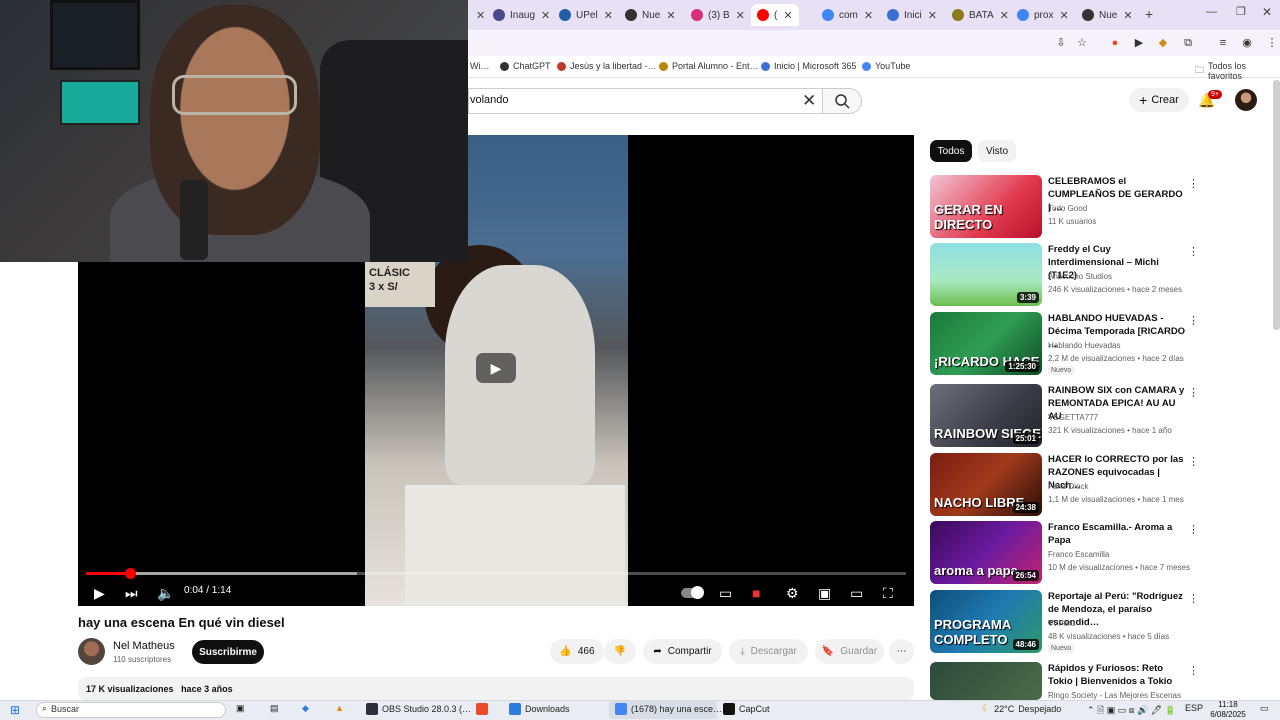  What do you see at coordinates (986, 484) in the screenshot?
I see `video-thumbnail: NACHO LIBRE 24:38` at bounding box center [986, 484].